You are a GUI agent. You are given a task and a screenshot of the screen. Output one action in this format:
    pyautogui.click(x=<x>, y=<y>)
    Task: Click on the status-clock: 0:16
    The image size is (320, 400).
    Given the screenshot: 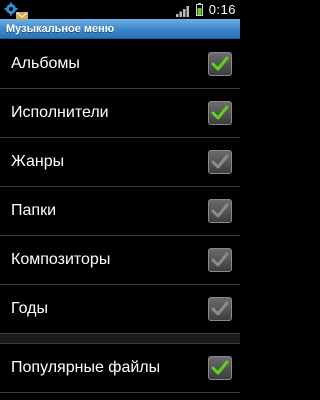 What is the action you would take?
    pyautogui.click(x=222, y=9)
    